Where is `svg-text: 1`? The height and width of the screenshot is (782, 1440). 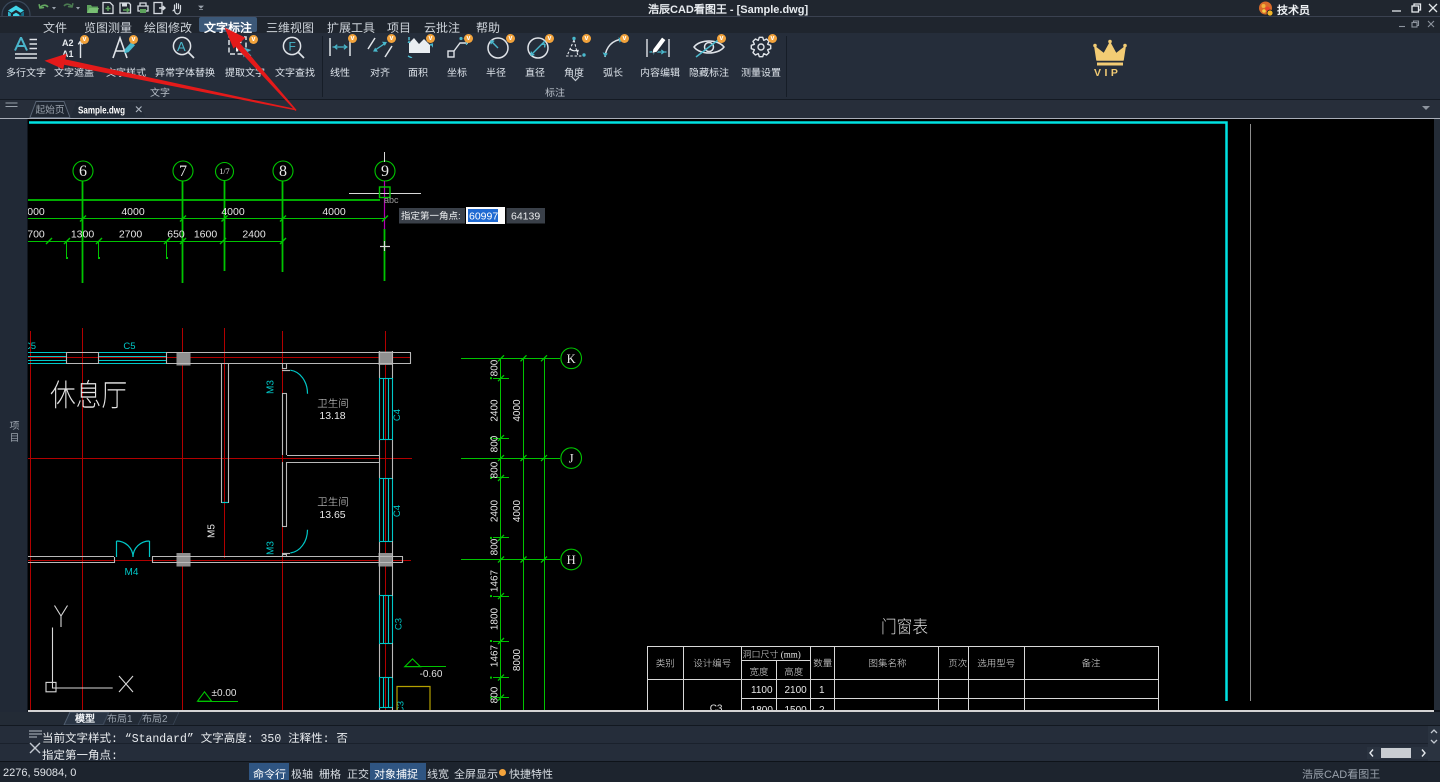
svg-text: 1 is located at coordinates (822, 690).